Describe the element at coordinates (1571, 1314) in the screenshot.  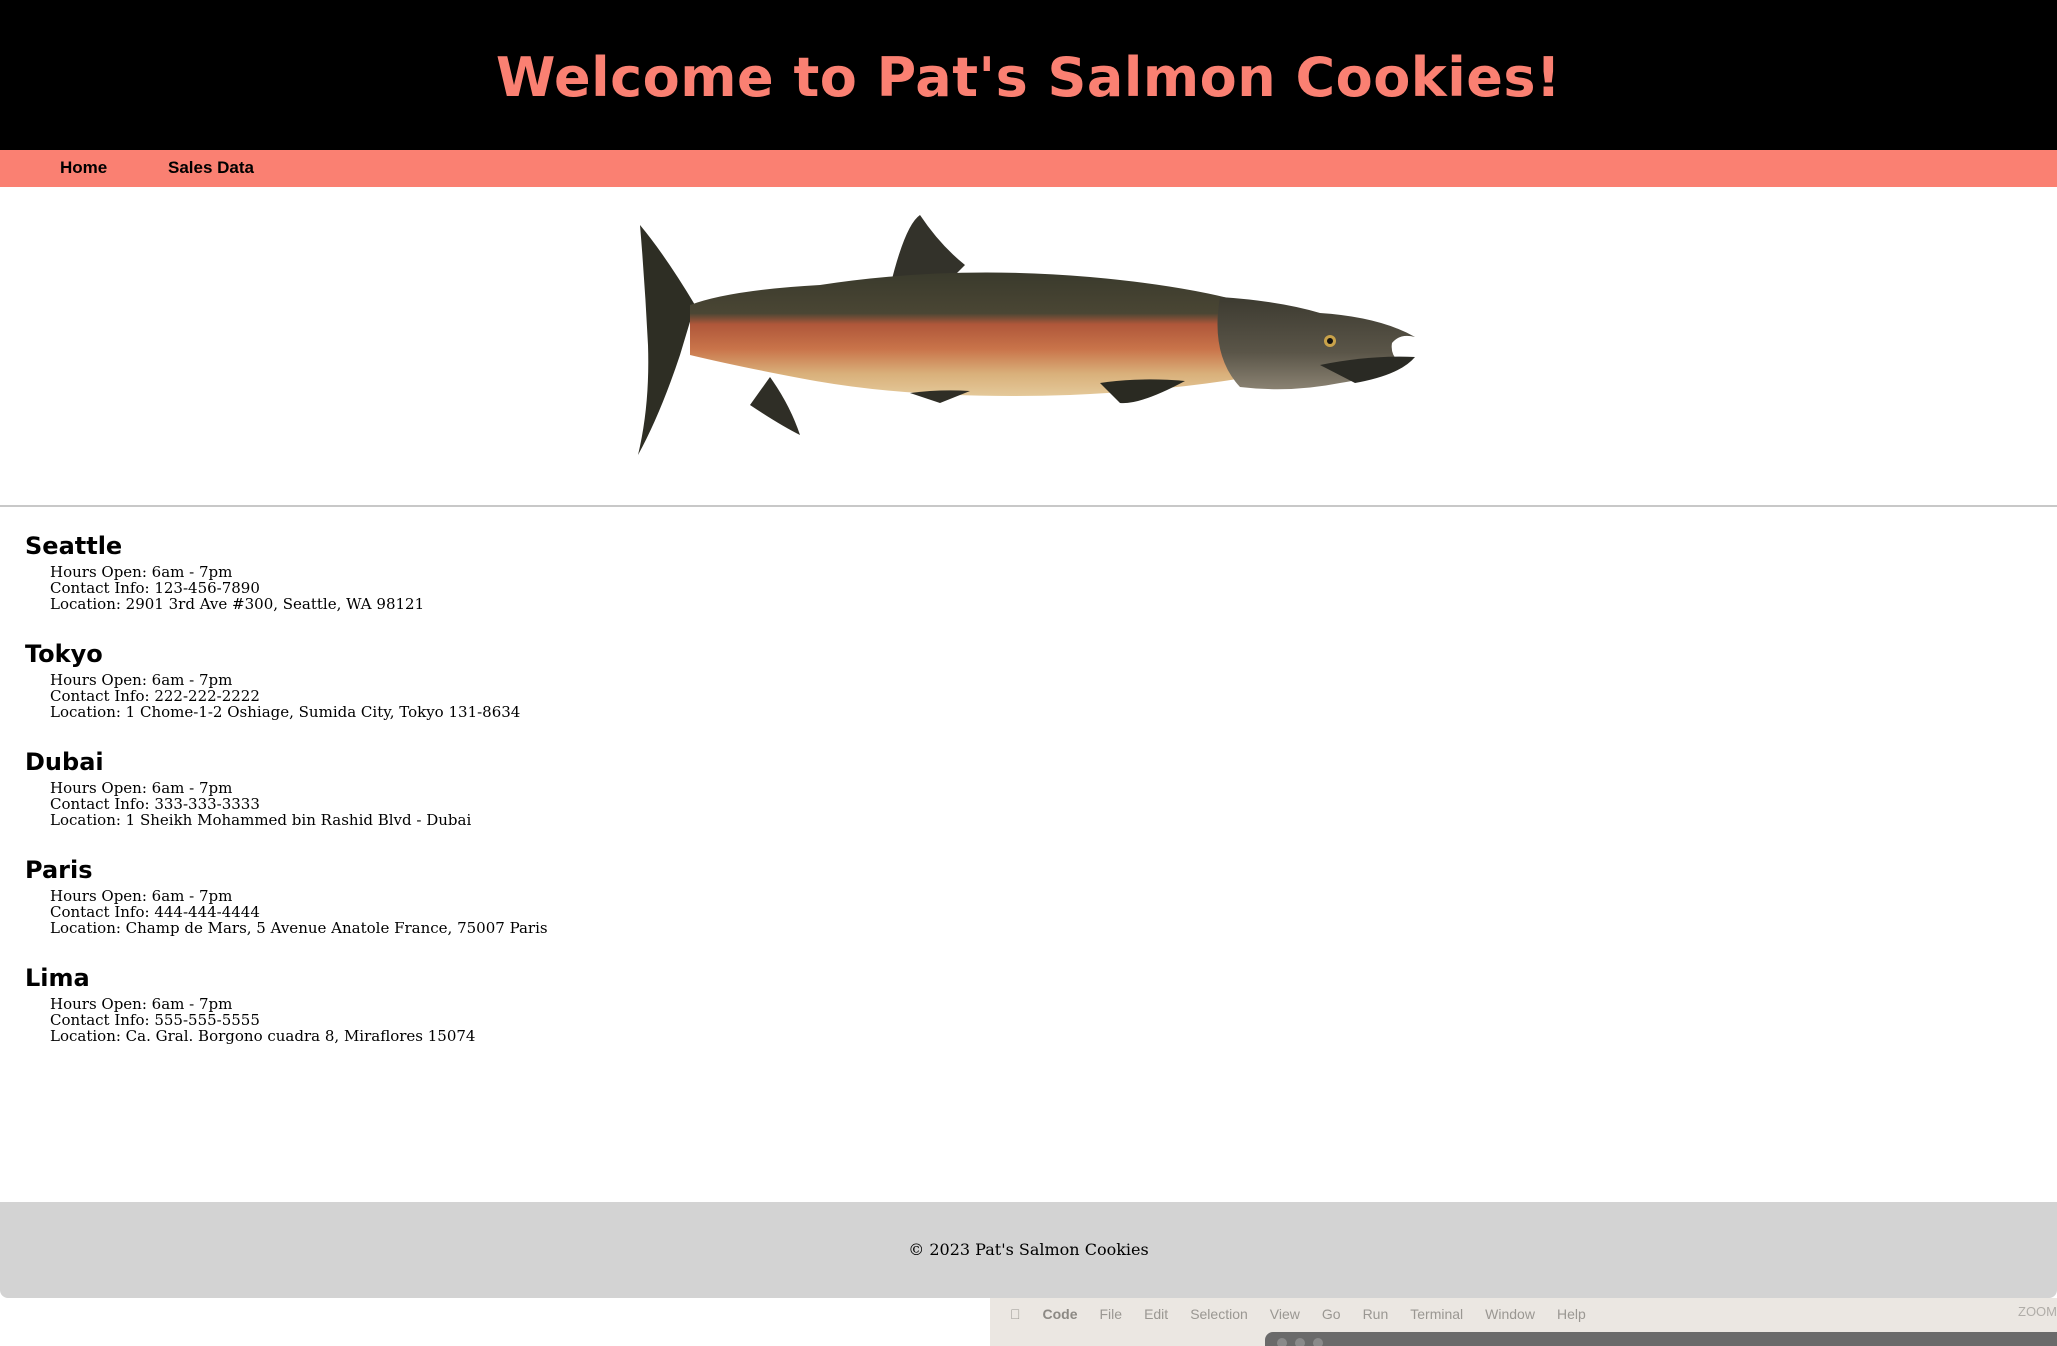
I see `menu-item-help: Help` at that location.